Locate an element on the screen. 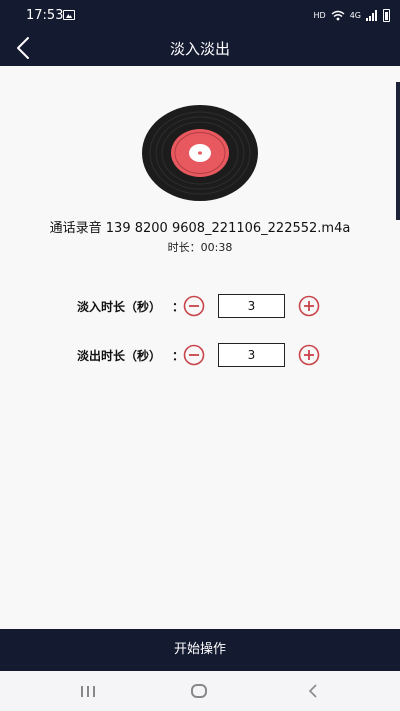 The height and width of the screenshot is (711, 400). fade-in-input is located at coordinates (251, 306).